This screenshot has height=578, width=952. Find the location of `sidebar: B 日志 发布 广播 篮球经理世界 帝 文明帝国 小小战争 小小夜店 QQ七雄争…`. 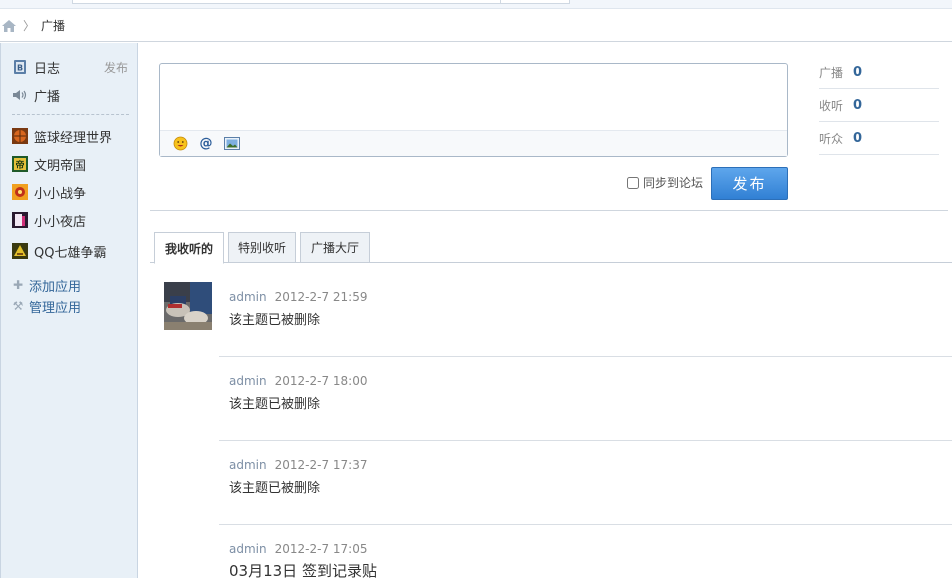

sidebar: B 日志 发布 广播 篮球经理世界 帝 文明帝国 小小战争 小小夜店 QQ七雄争… is located at coordinates (69, 310).